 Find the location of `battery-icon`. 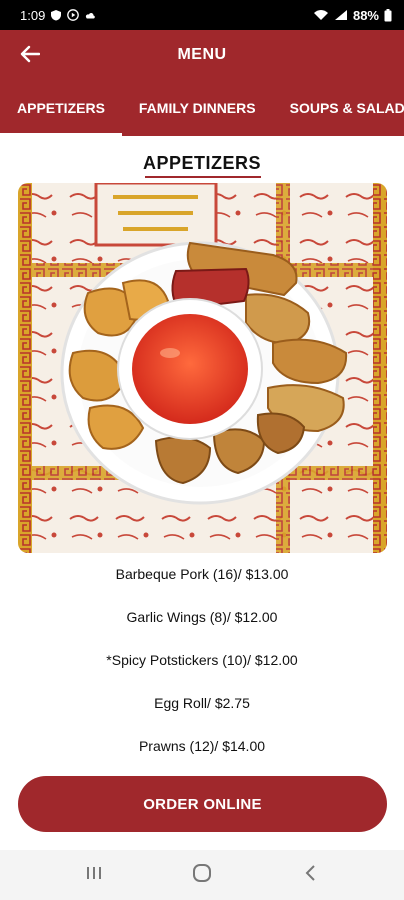

battery-icon is located at coordinates (388, 15).